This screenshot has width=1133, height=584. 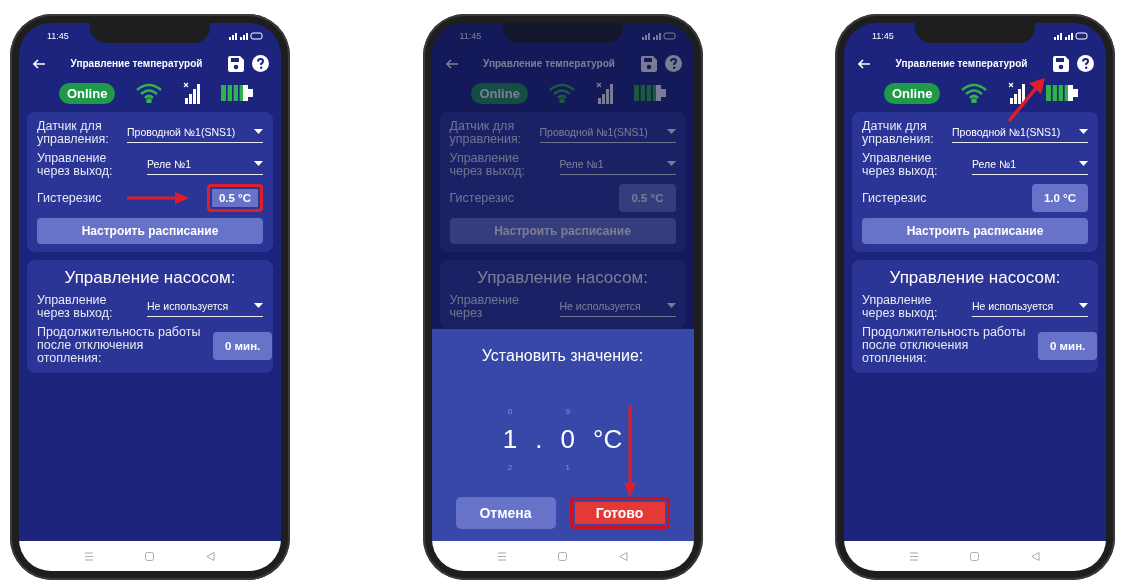 I want to click on number-wheel: 0 1 2, so click(x=510, y=439).